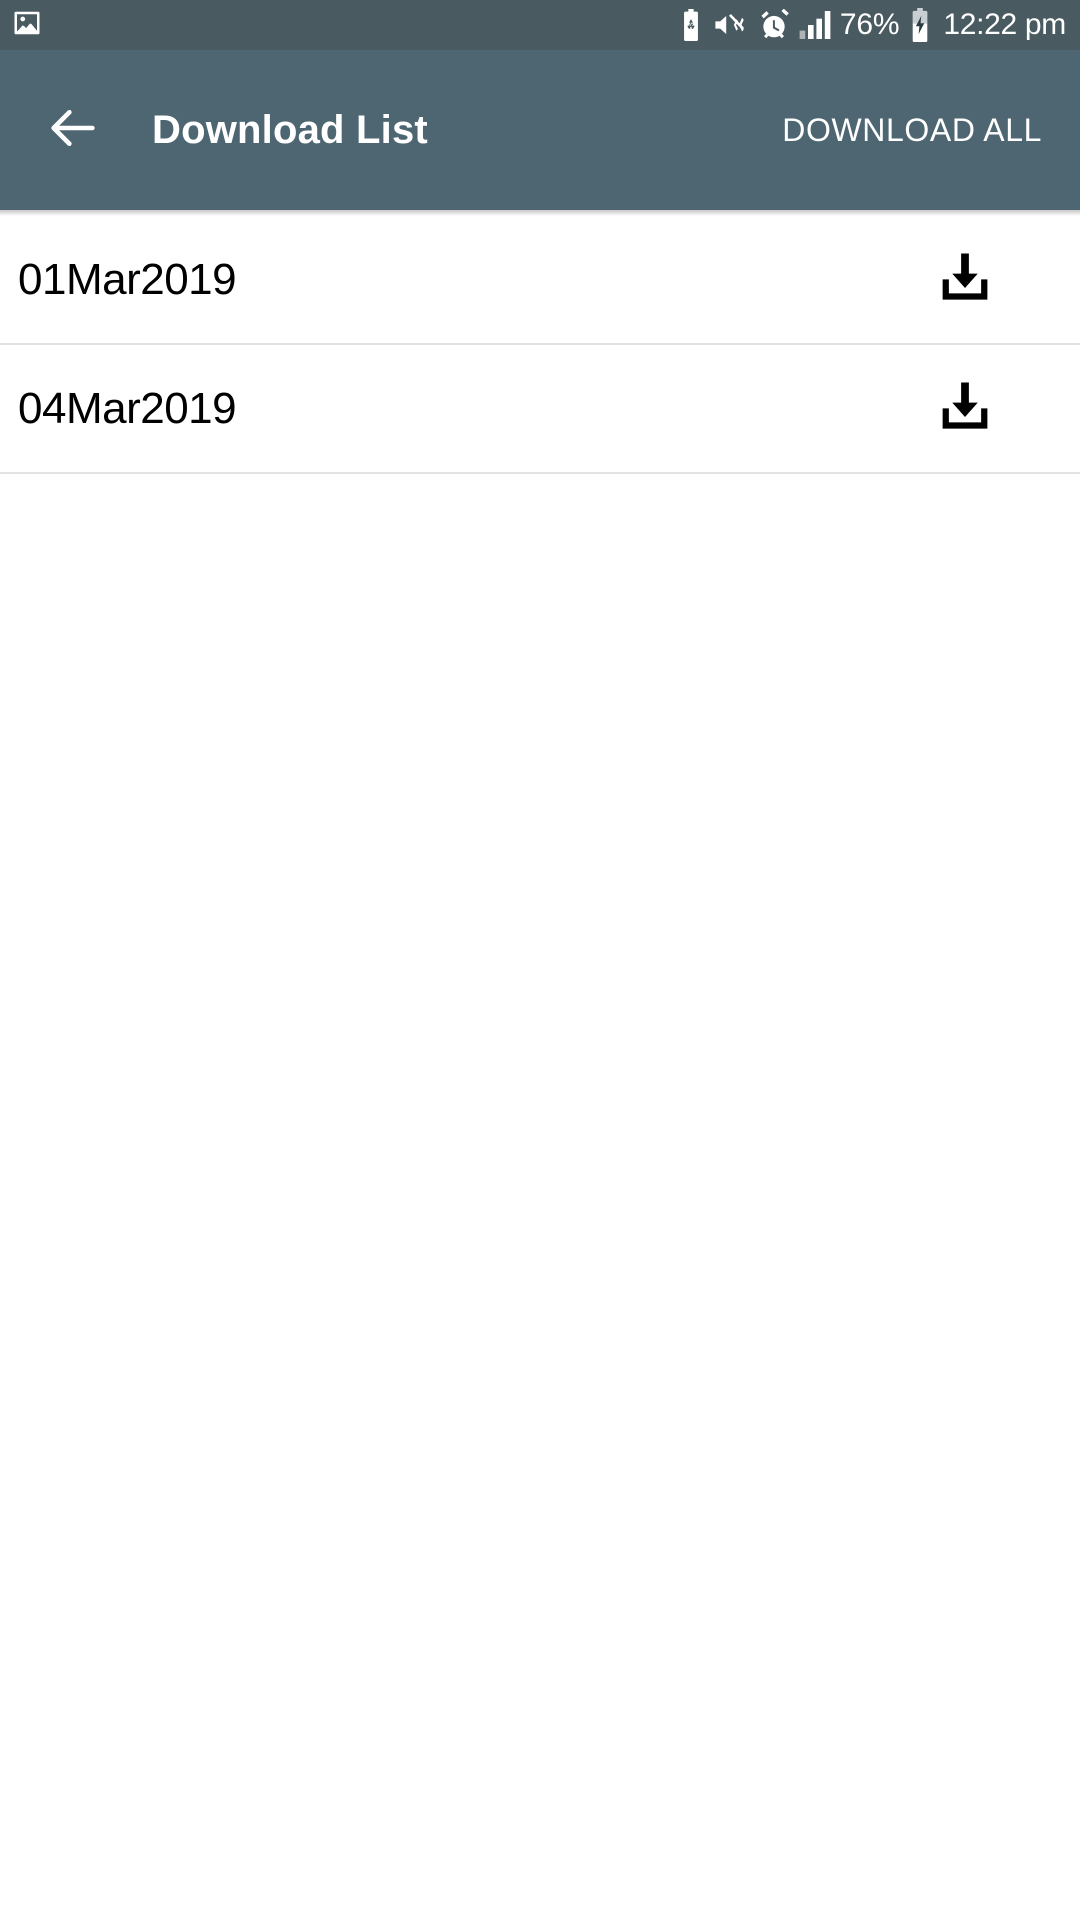 Image resolution: width=1080 pixels, height=1920 pixels. Describe the element at coordinates (1004, 24) in the screenshot. I see `status-bar-clock: 12:22 pm` at that location.